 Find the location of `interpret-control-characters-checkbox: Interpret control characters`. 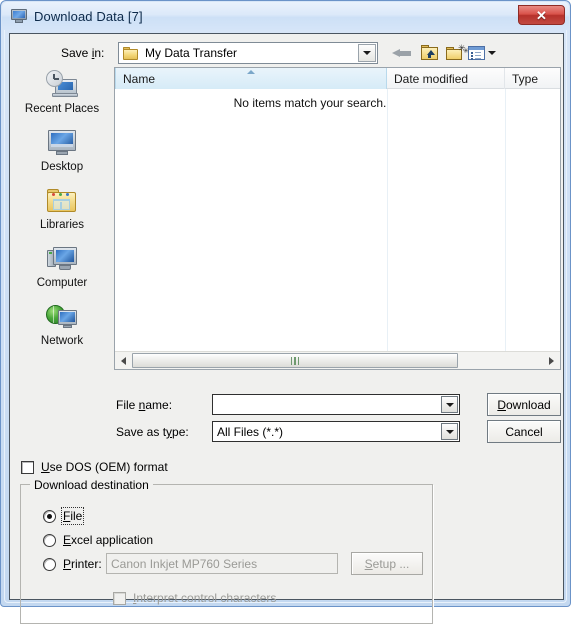

interpret-control-characters-checkbox: Interpret control characters is located at coordinates (194, 598).